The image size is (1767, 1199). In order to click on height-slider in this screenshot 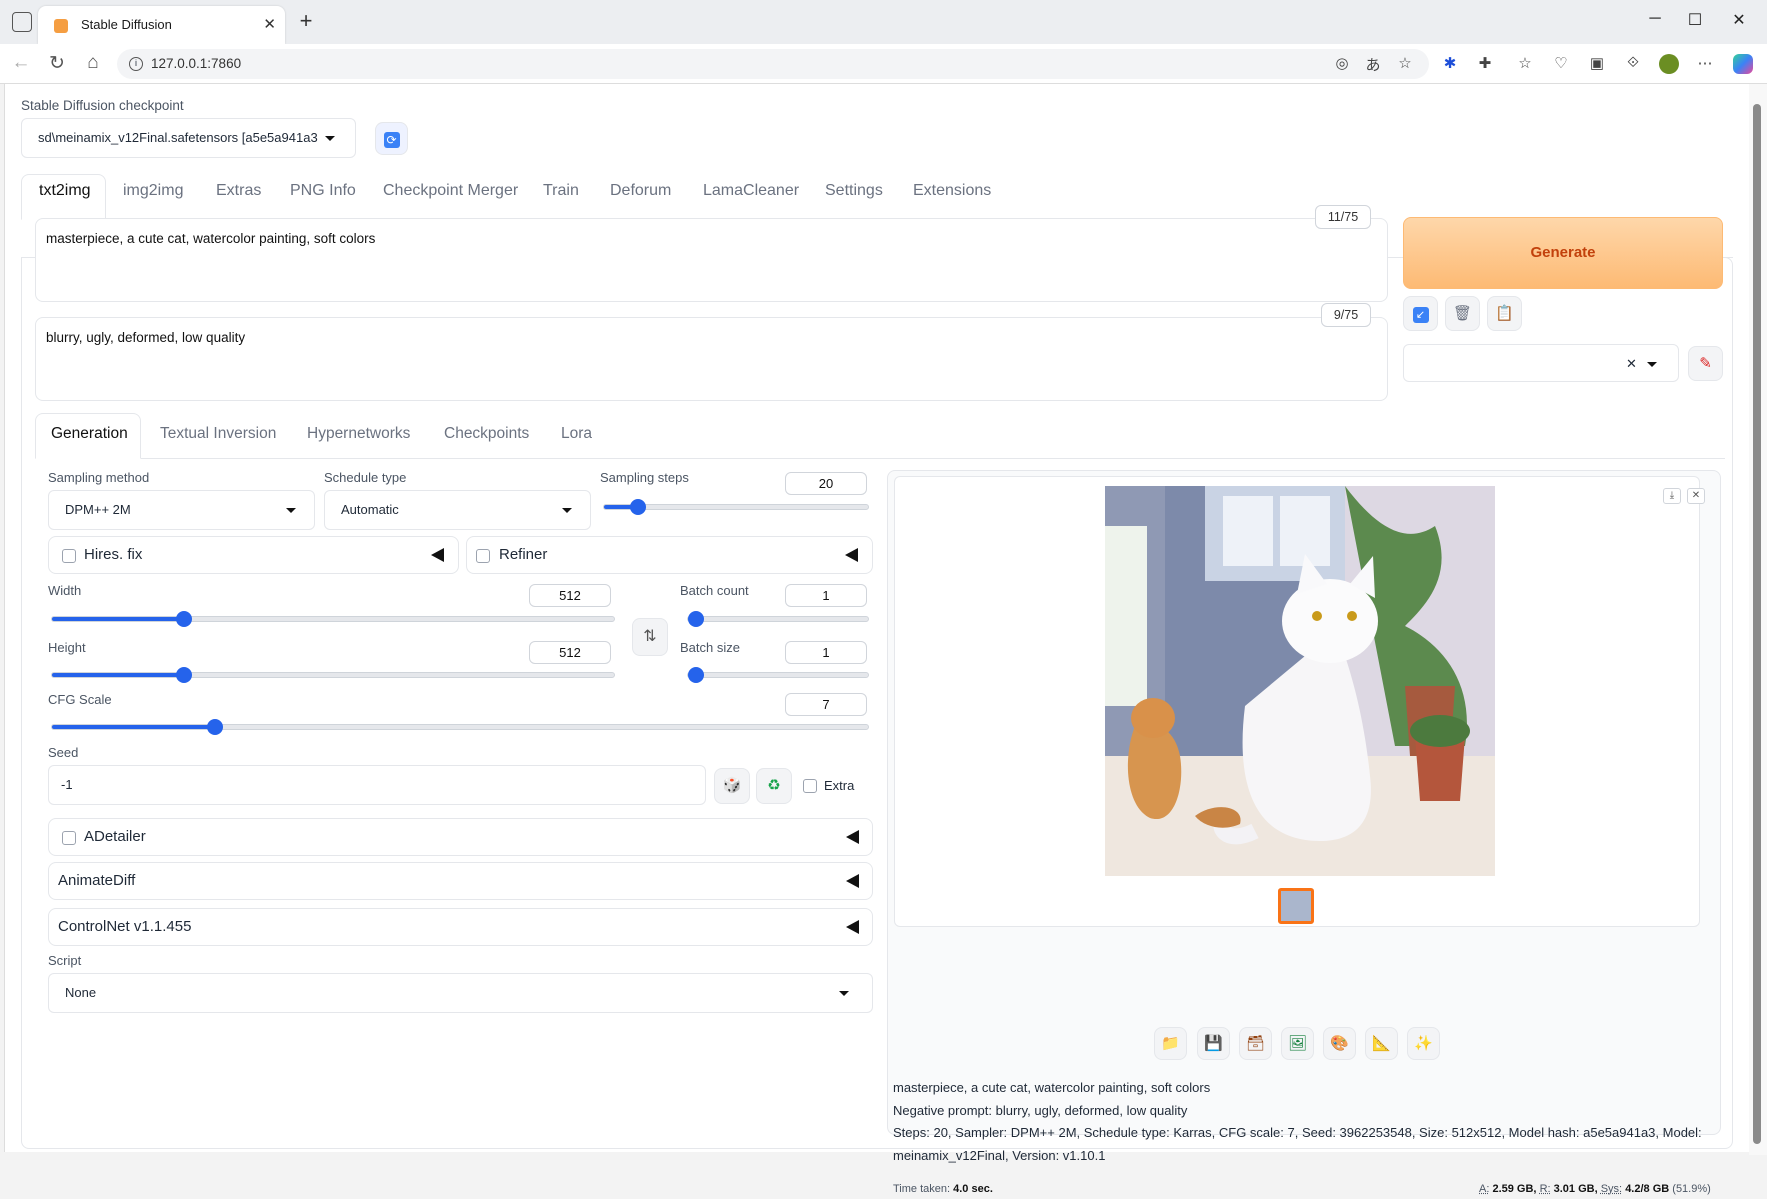, I will do `click(333, 675)`.